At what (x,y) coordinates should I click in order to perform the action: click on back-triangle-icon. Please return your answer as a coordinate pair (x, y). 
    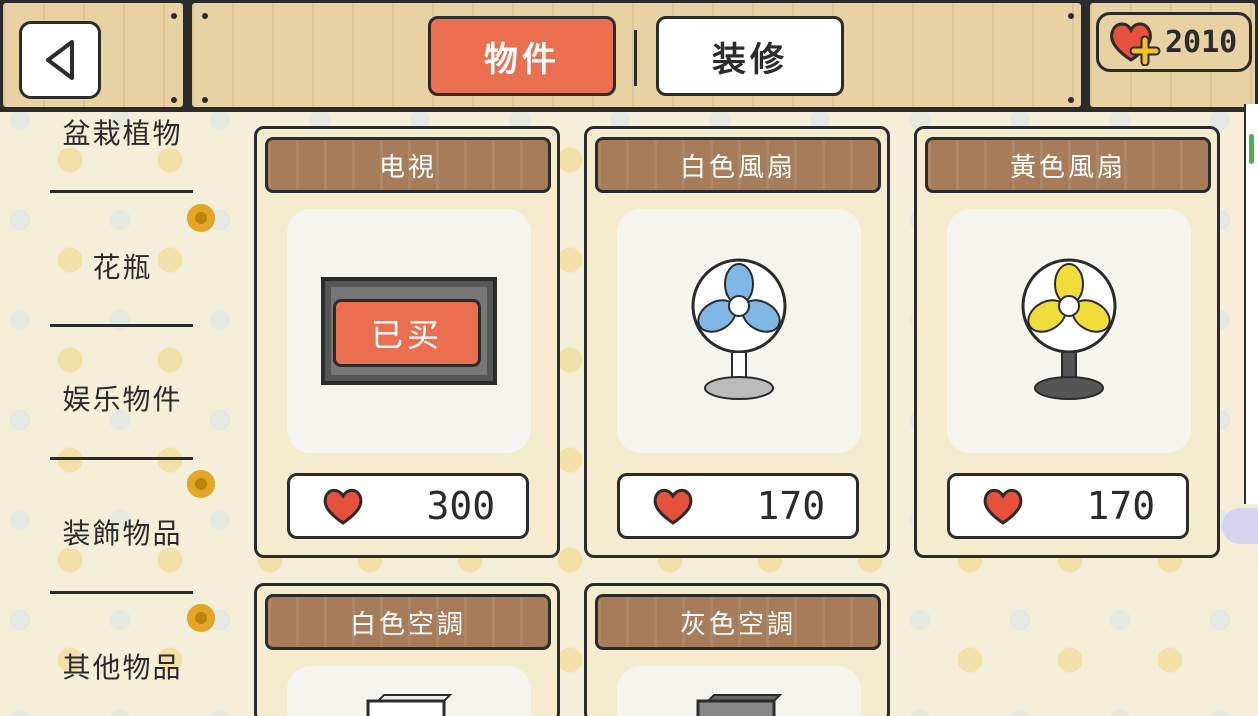
    Looking at the image, I should click on (60, 60).